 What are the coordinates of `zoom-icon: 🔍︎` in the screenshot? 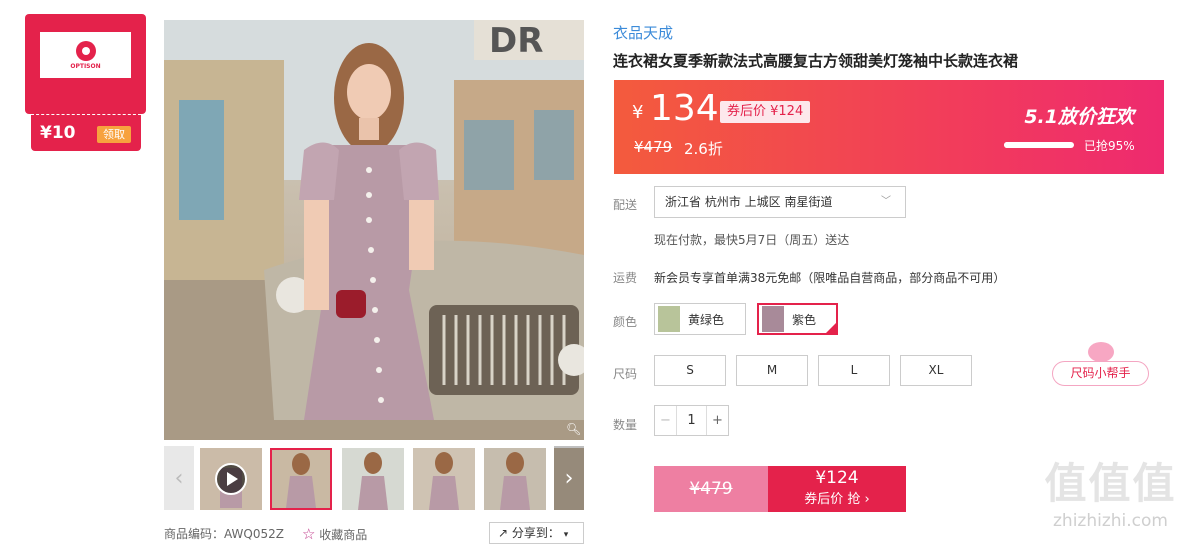 It's located at (573, 429).